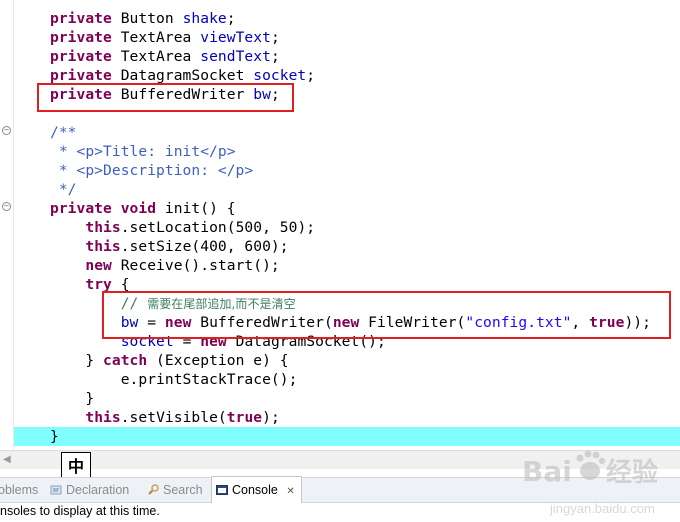 This screenshot has width=680, height=522. I want to click on tab-declaration: Declaration, so click(89, 490).